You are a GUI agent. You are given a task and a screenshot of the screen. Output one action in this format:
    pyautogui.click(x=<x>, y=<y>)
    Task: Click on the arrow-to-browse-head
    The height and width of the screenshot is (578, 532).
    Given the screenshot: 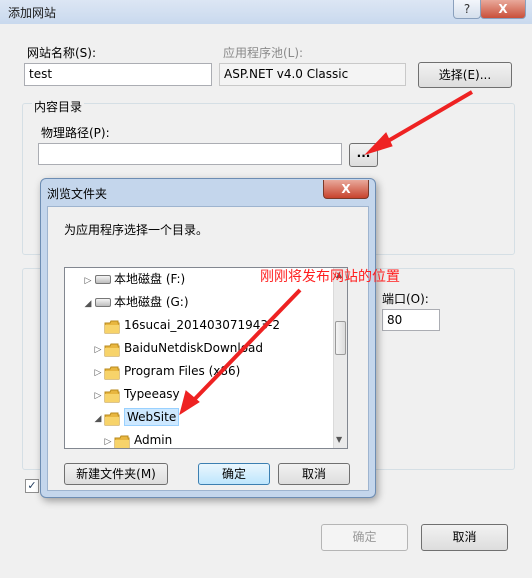 What is the action you would take?
    pyautogui.click(x=378, y=144)
    